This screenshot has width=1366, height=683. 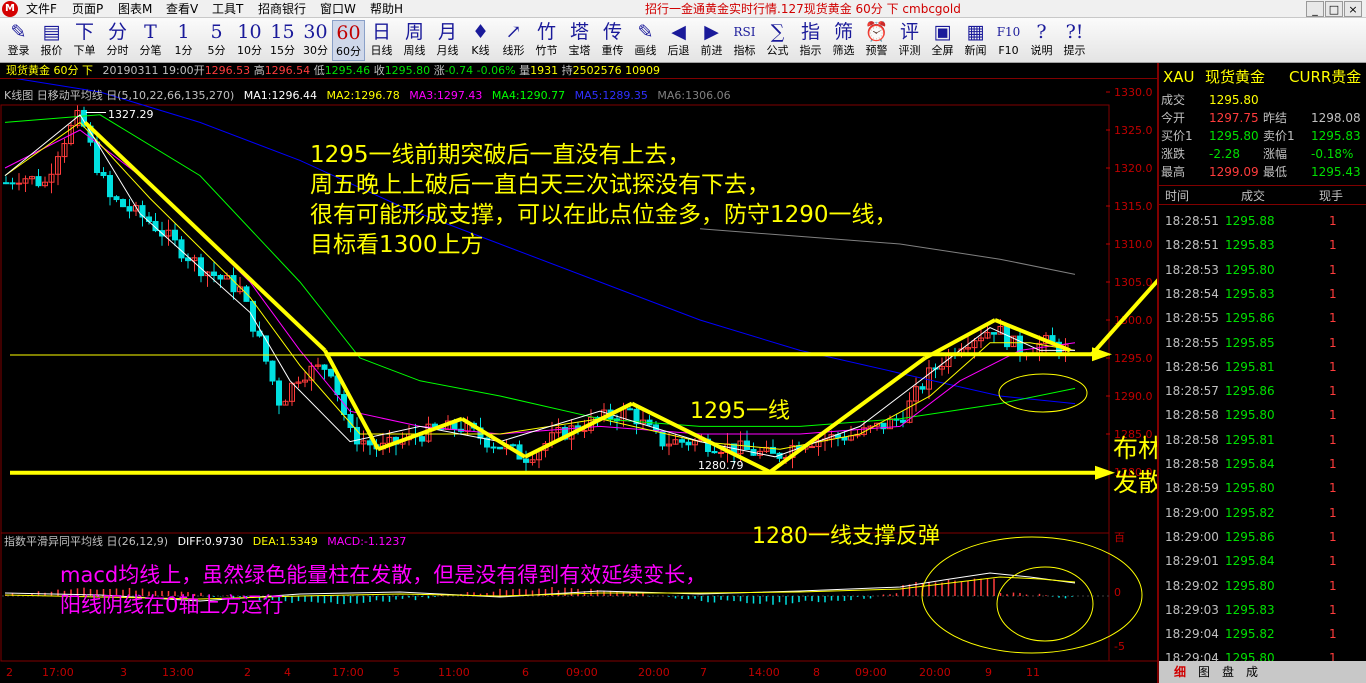 What do you see at coordinates (1173, 172) in the screenshot?
I see `quote-label: 最高` at bounding box center [1173, 172].